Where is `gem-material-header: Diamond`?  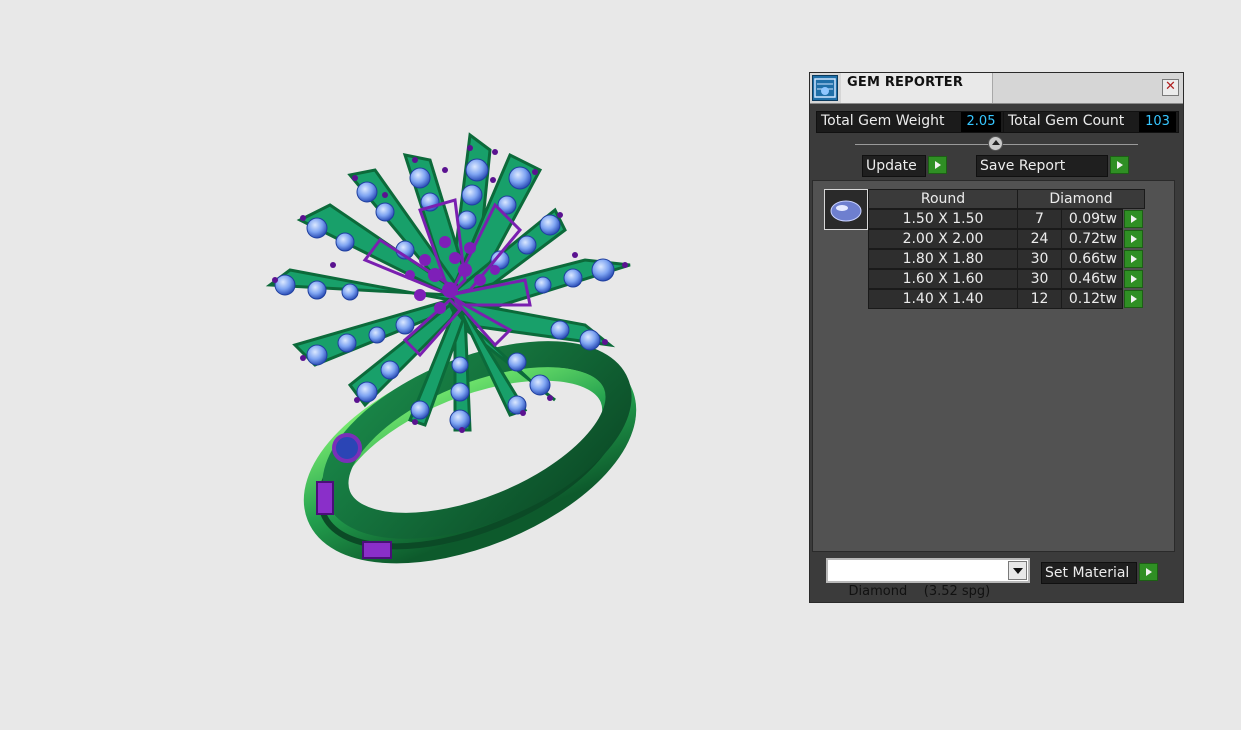
gem-material-header: Diamond is located at coordinates (1081, 199).